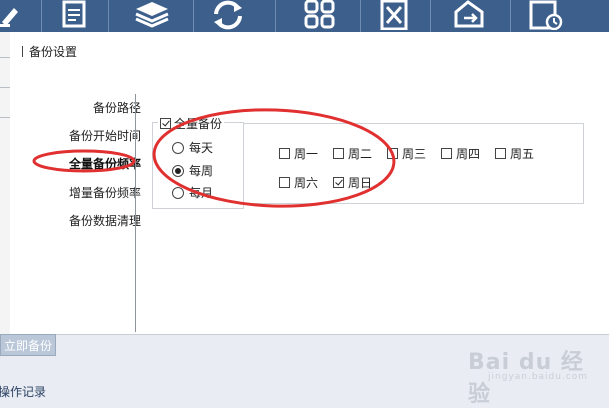 The height and width of the screenshot is (408, 609). Describe the element at coordinates (70, 163) in the screenshot. I see `nav-item-full-backup-frequency: 全量备份频率` at that location.